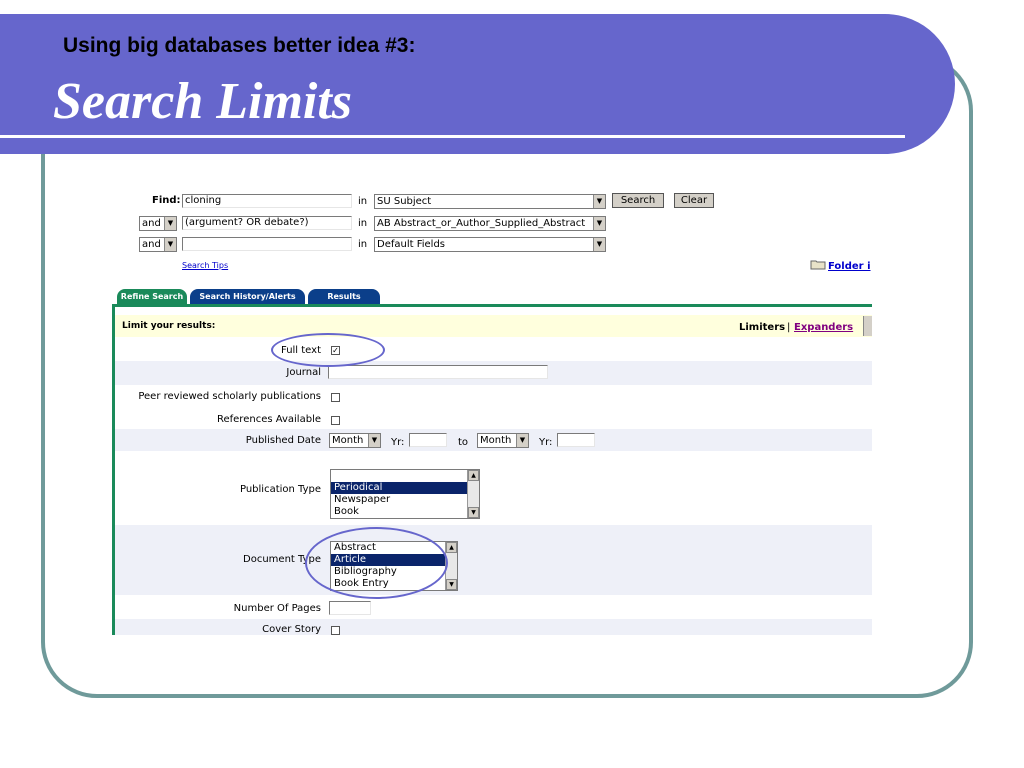 The image size is (1024, 768). What do you see at coordinates (169, 326) in the screenshot?
I see `limit-results-heading: Limit your results:` at bounding box center [169, 326].